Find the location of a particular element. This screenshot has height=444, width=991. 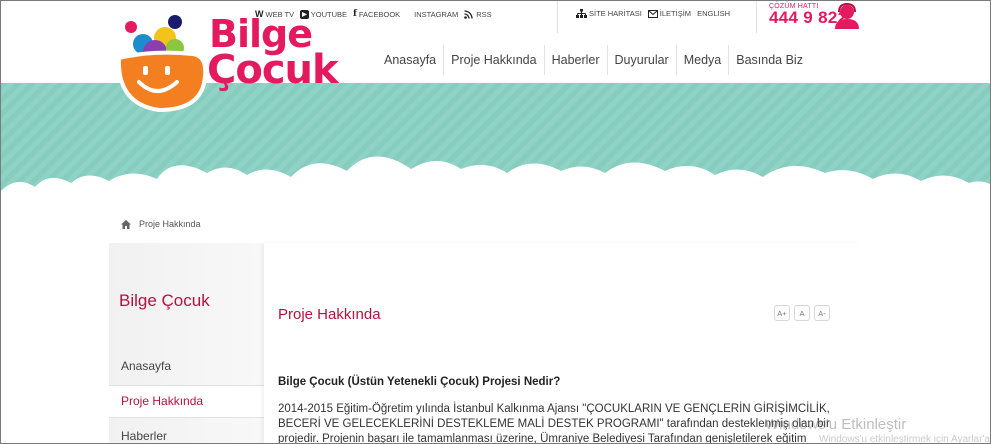

font-reset-button: A is located at coordinates (802, 313).